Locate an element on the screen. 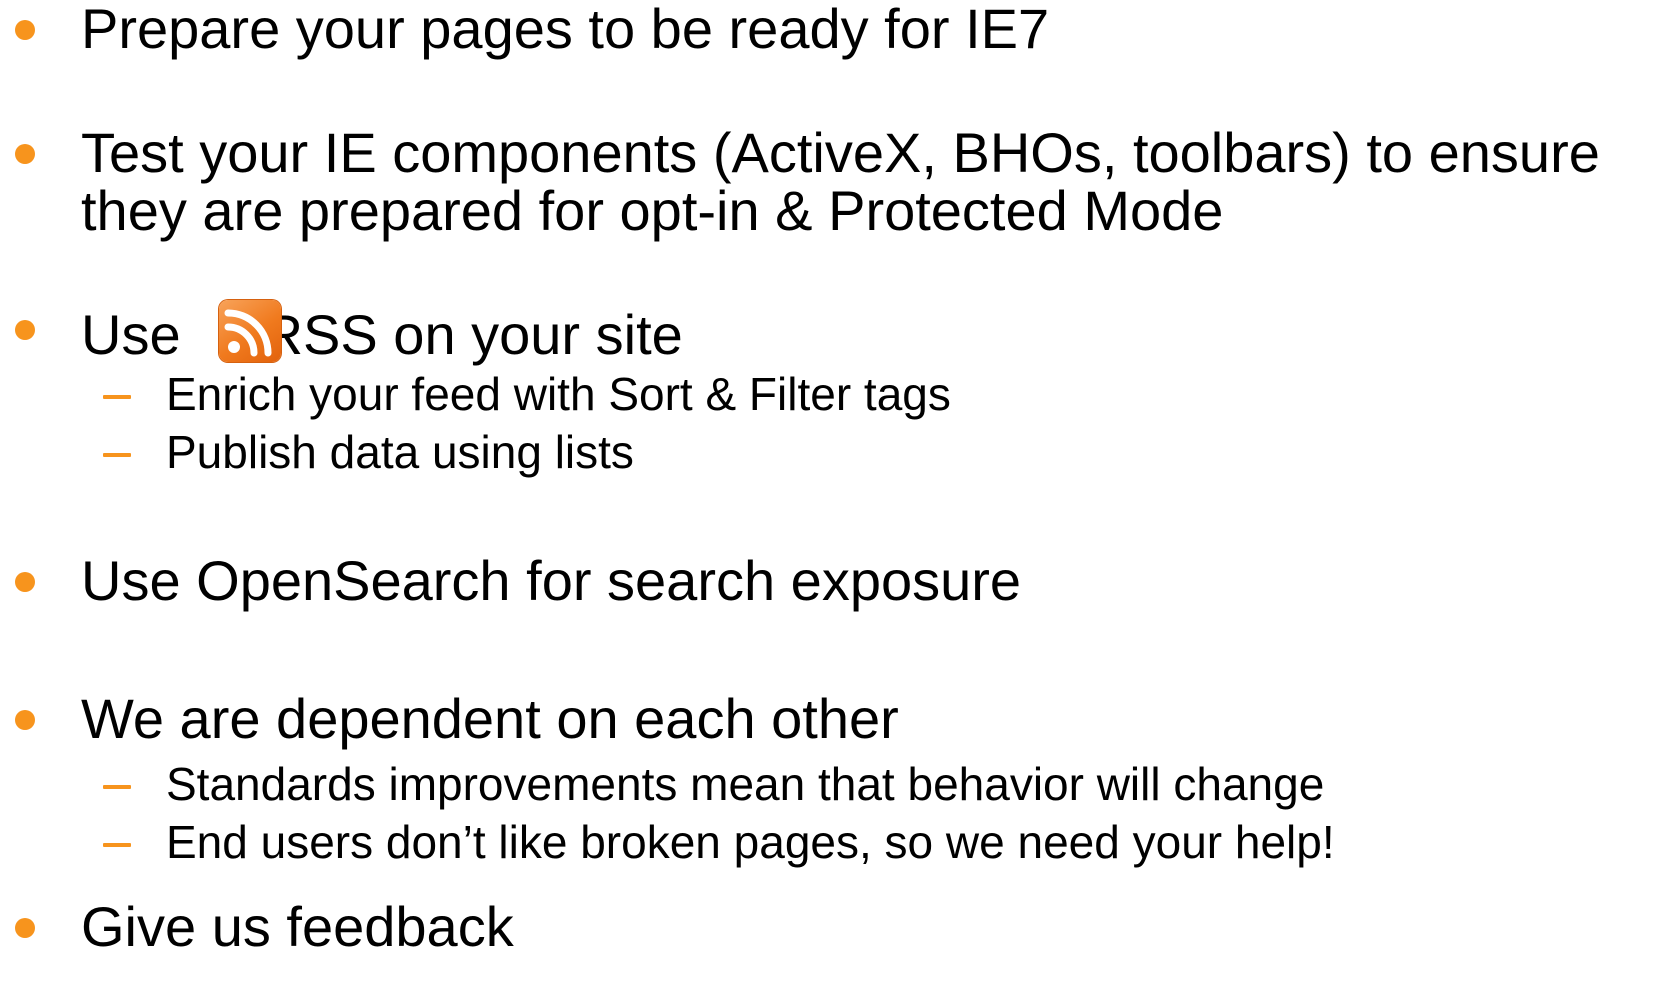 The width and height of the screenshot is (1663, 1008). bullet-text: Prepare your pages to be ready for IE7 is located at coordinates (565, 30).